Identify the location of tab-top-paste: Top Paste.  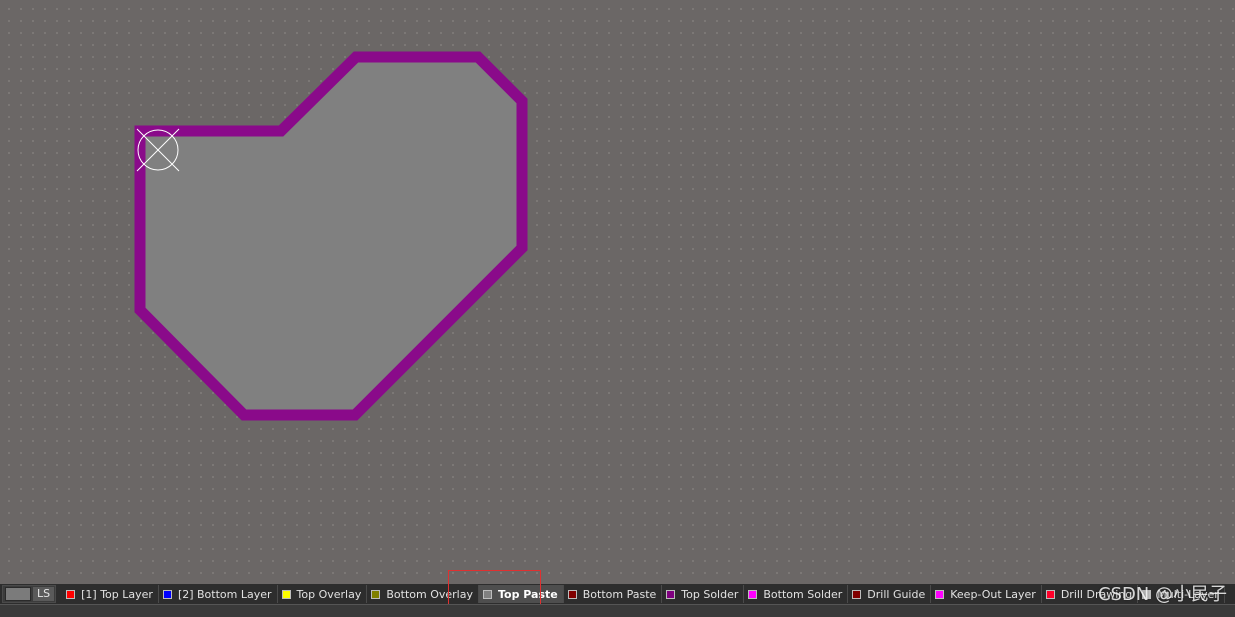
(521, 594).